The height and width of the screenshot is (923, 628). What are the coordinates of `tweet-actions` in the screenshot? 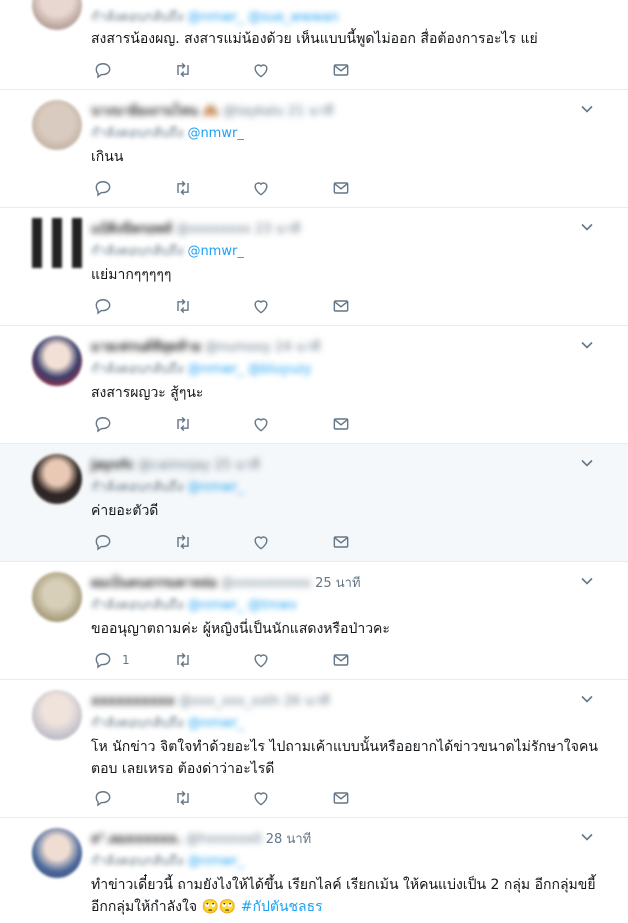 It's located at (231, 798).